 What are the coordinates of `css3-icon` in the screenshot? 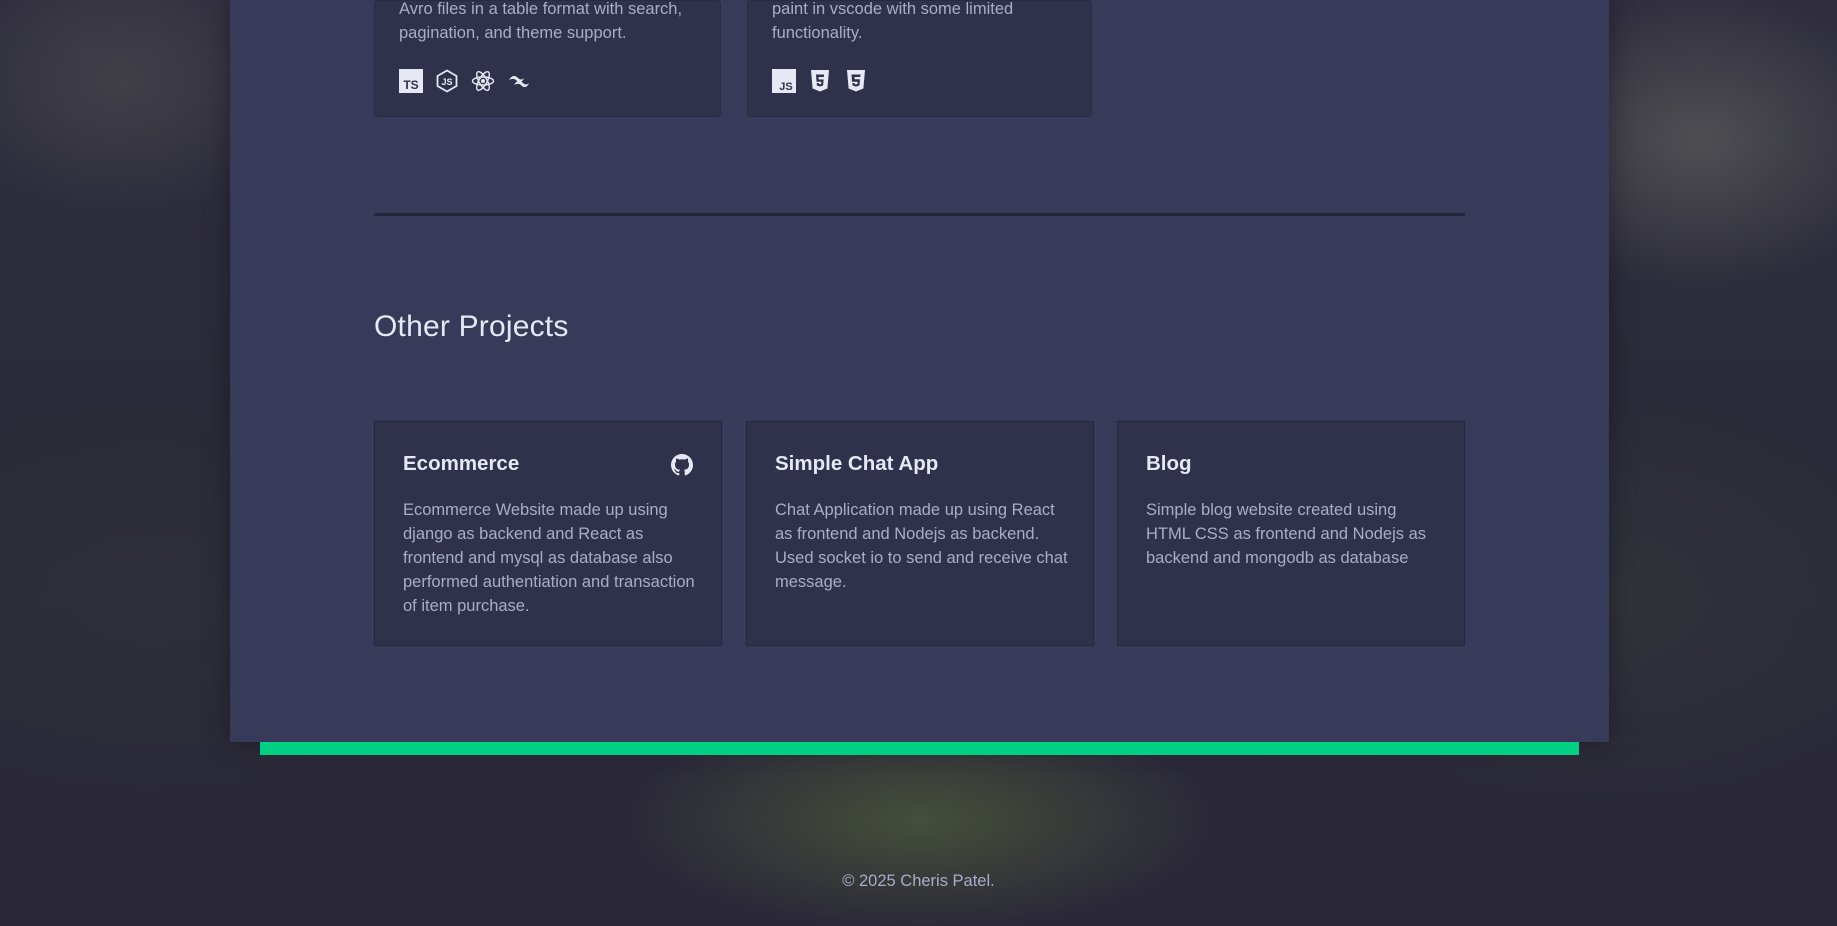 It's located at (856, 81).